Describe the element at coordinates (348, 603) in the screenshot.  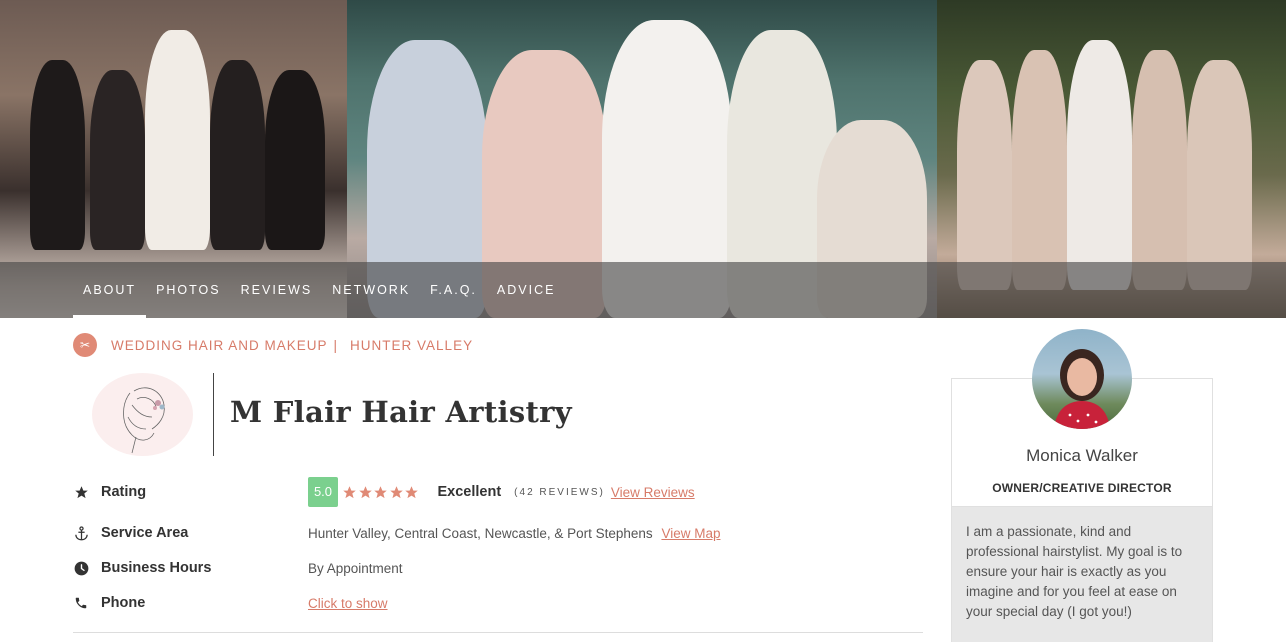
I see `show-phone-link: Click to show` at that location.